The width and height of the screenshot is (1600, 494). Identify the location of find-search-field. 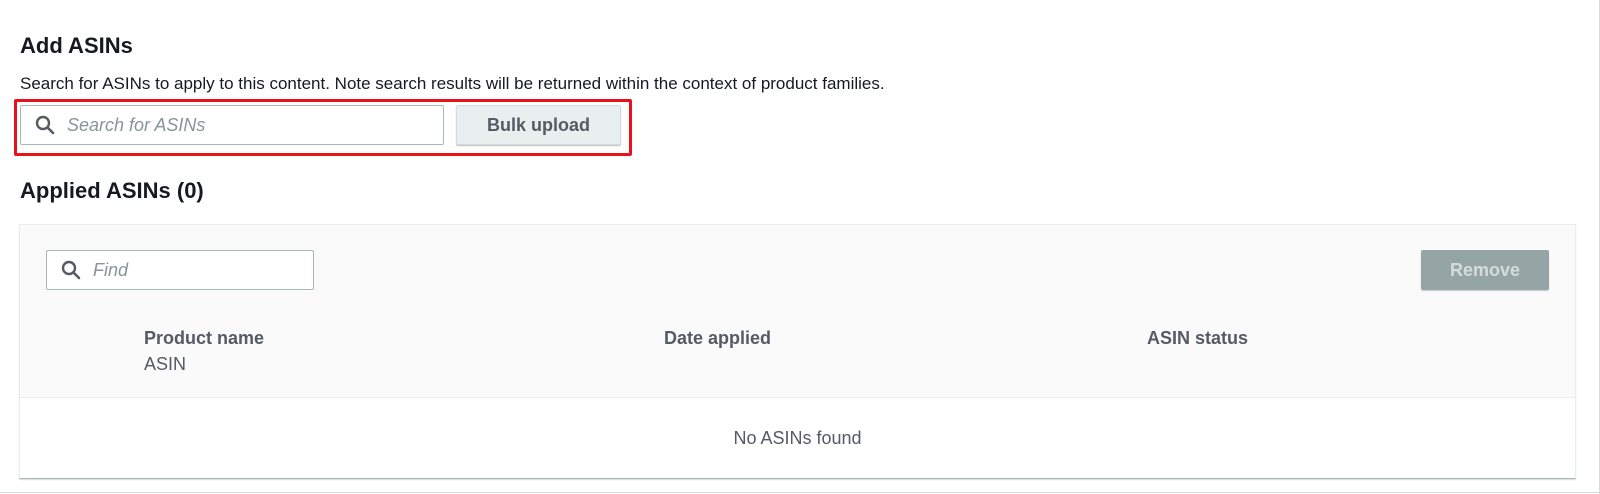
(180, 270).